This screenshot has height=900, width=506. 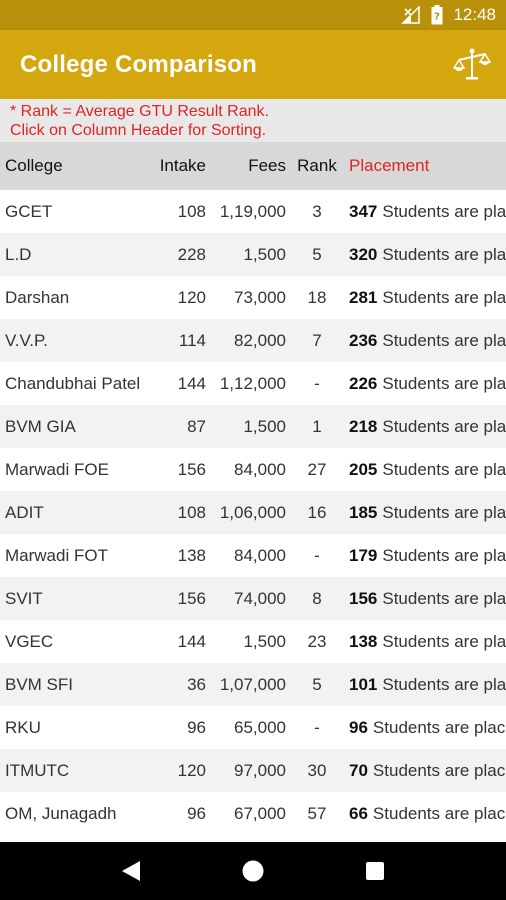 I want to click on placement-value: 320 Students are pla, so click(x=427, y=254).